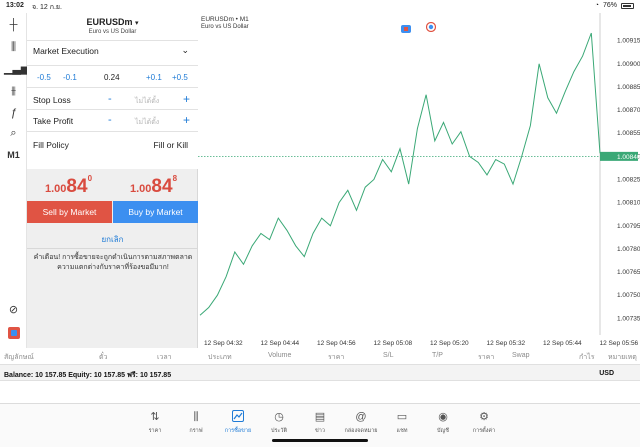  I want to click on sell-button: Sell by Market, so click(69, 212).